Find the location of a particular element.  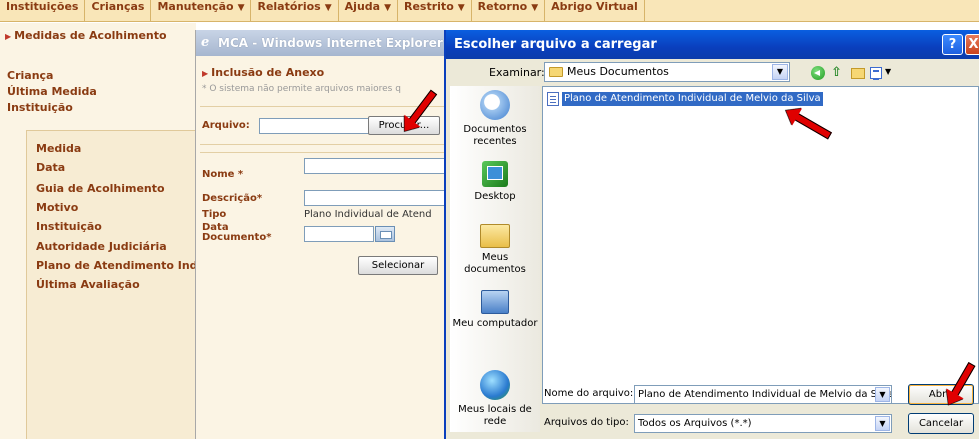

back-icon is located at coordinates (818, 73).